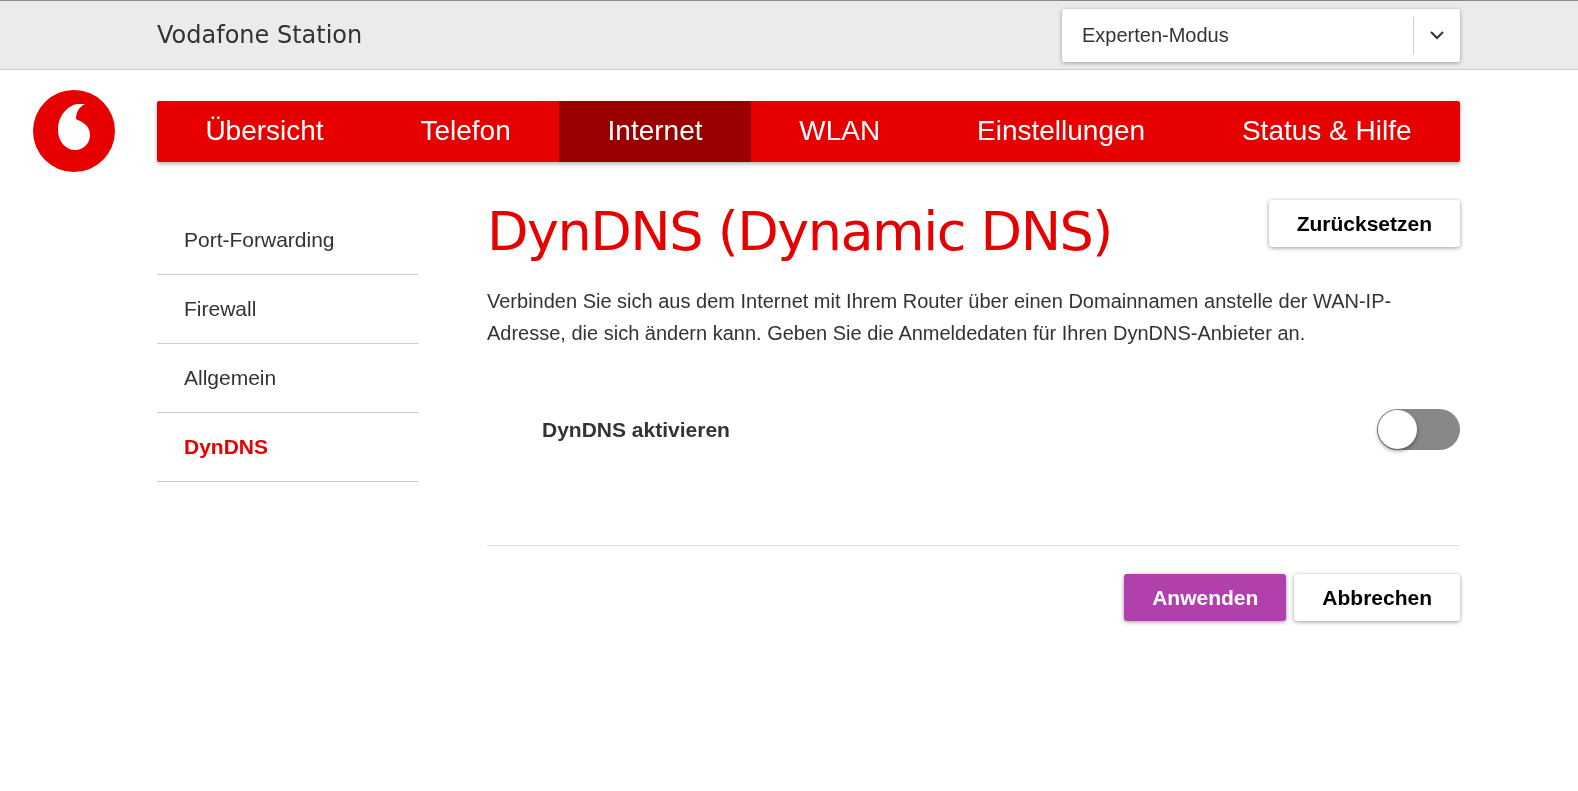 Image resolution: width=1578 pixels, height=791 pixels. Describe the element at coordinates (1205, 597) in the screenshot. I see `apply-button: Anwenden` at that location.